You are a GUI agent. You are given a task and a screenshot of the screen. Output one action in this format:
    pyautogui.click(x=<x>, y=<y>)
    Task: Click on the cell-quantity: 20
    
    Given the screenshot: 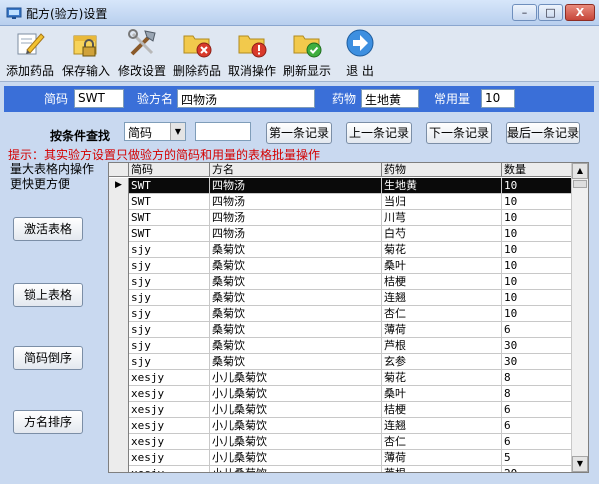 What is the action you would take?
    pyautogui.click(x=537, y=469)
    